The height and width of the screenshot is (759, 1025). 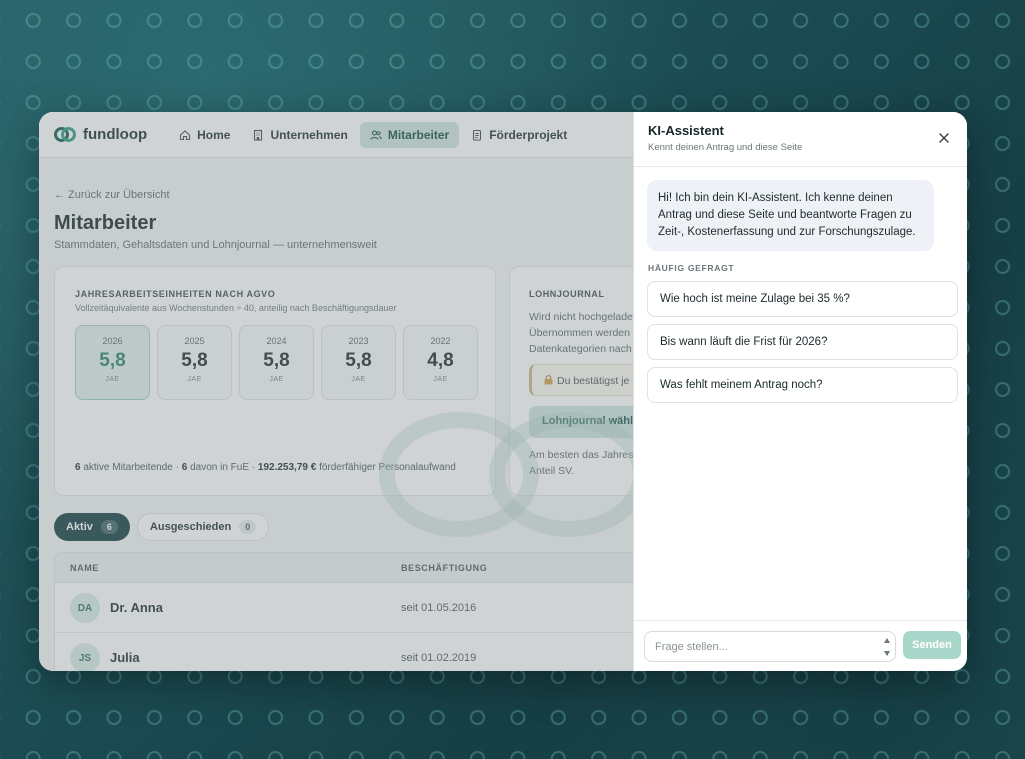 What do you see at coordinates (309, 134) in the screenshot?
I see `nav-label: Unternehmen` at bounding box center [309, 134].